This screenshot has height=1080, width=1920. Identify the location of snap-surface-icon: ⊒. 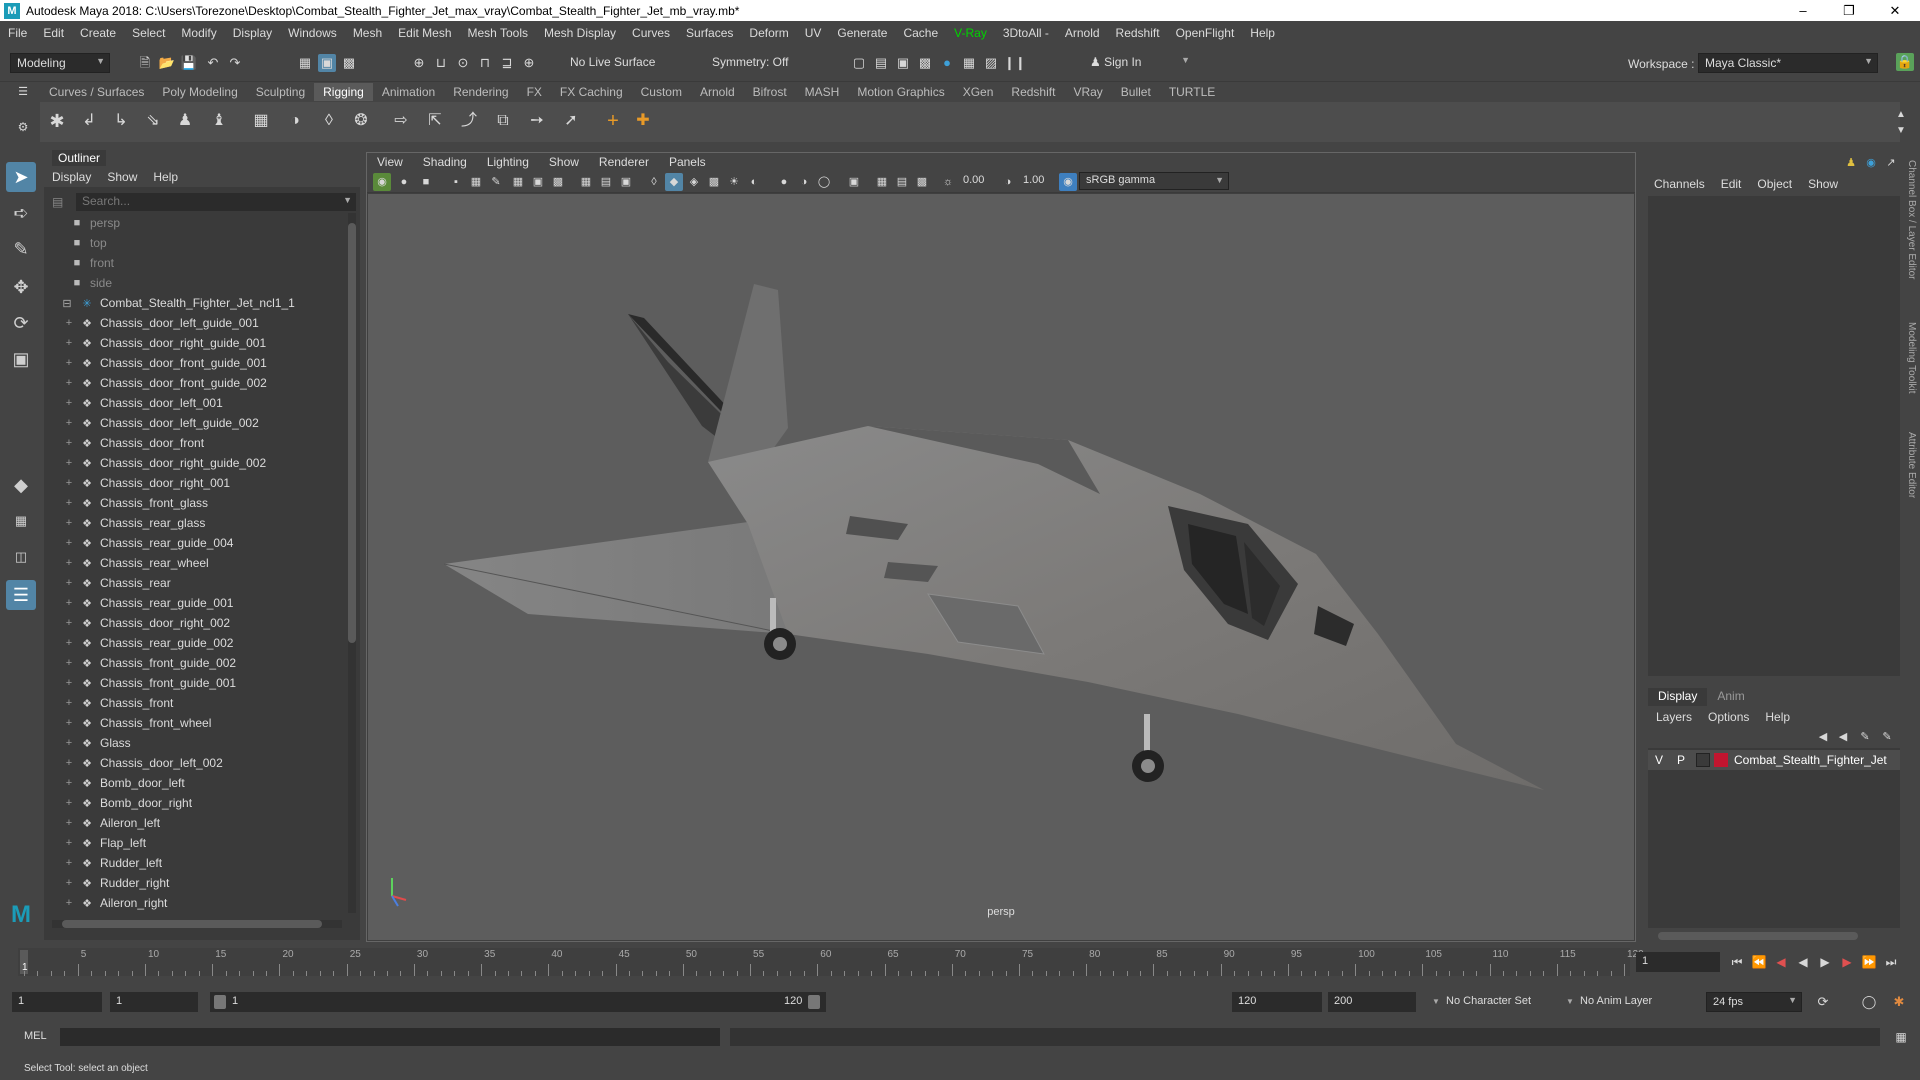
(507, 63).